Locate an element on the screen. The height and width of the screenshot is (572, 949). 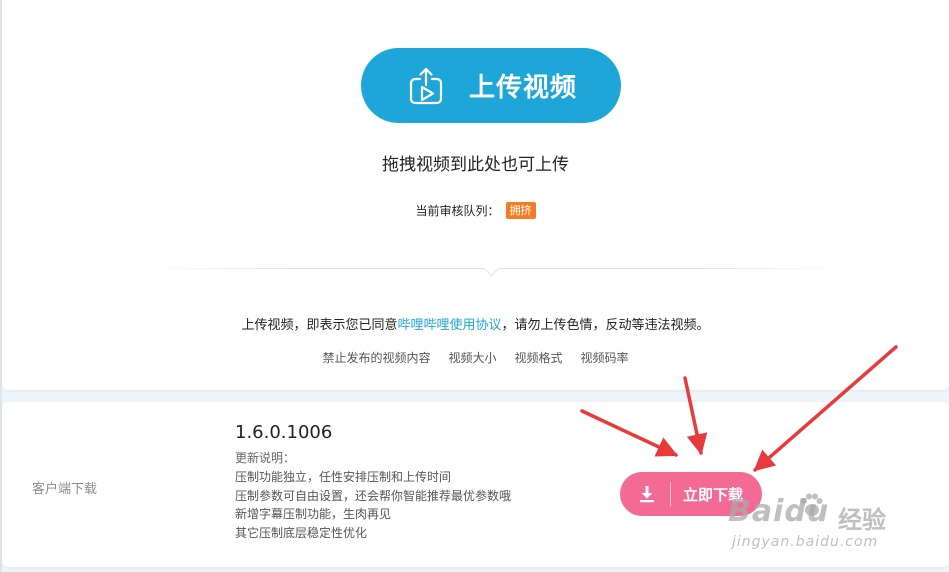
agreement-link: 哔哩哔哩使用协议 is located at coordinates (449, 325).